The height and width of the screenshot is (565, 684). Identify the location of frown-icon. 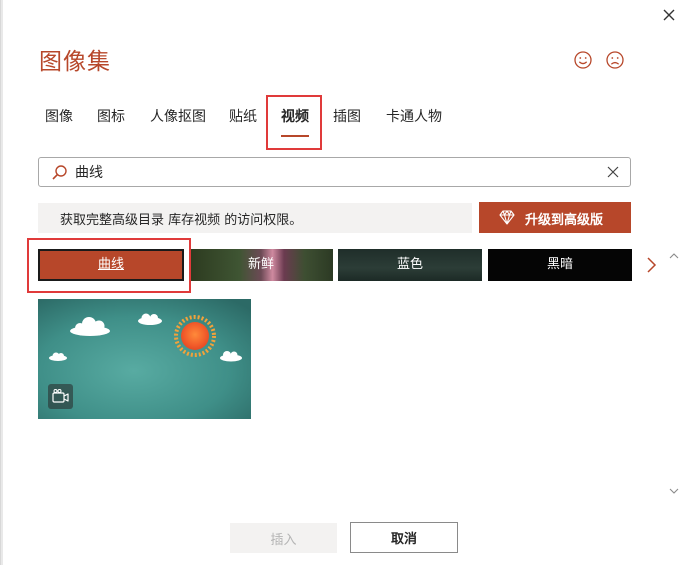
(615, 60).